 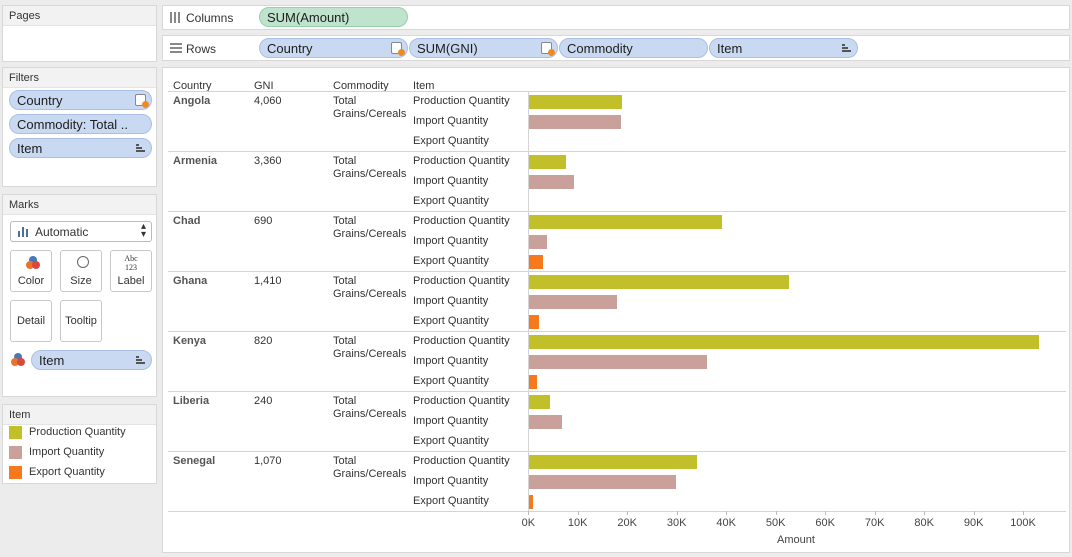 I want to click on country-cell: Chad, so click(x=187, y=221).